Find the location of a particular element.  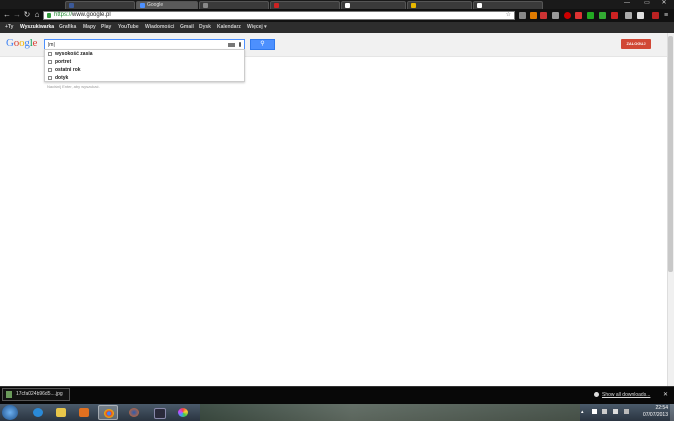

taskbar-app is located at coordinates (159, 412).